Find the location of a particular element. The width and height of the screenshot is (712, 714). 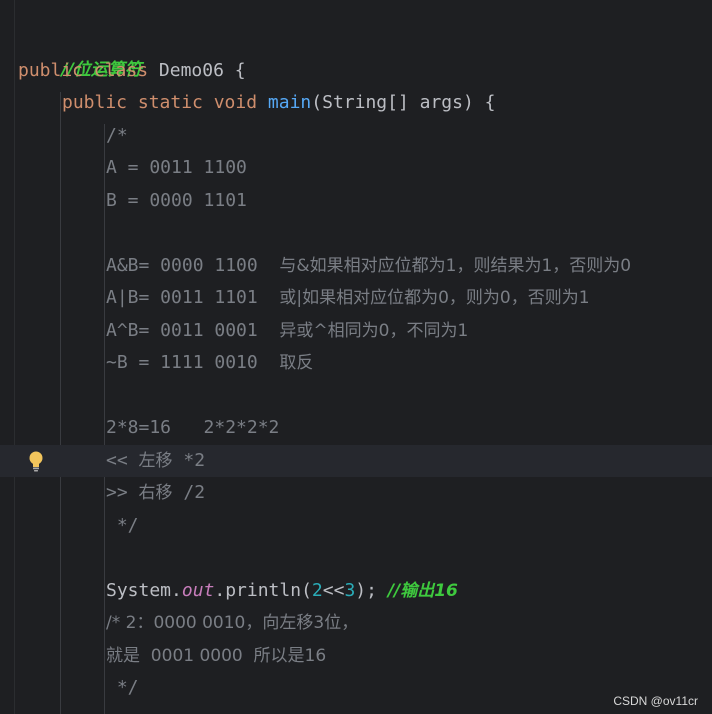

class-ref-system: System. is located at coordinates (144, 590).